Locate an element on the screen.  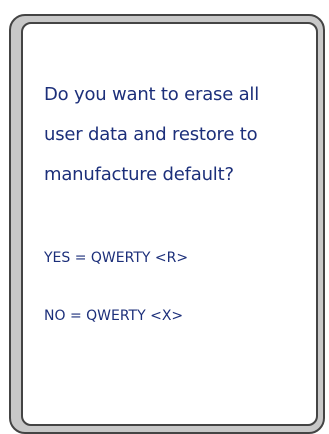
no-option-label: NO = QWERTY <X> is located at coordinates (114, 316).